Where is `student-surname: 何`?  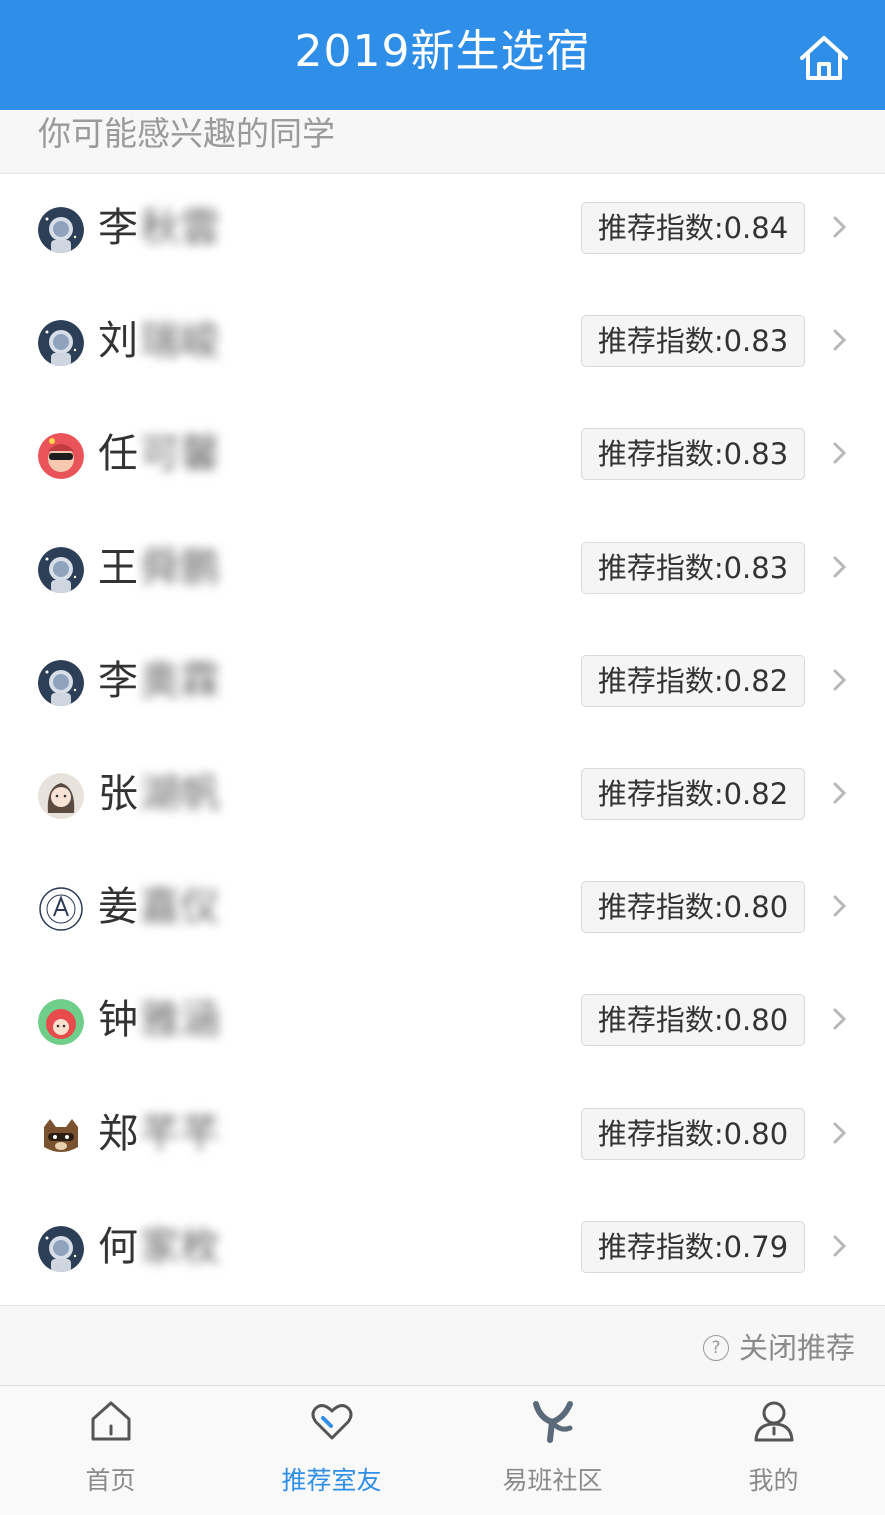
student-surname: 何 is located at coordinates (118, 1246).